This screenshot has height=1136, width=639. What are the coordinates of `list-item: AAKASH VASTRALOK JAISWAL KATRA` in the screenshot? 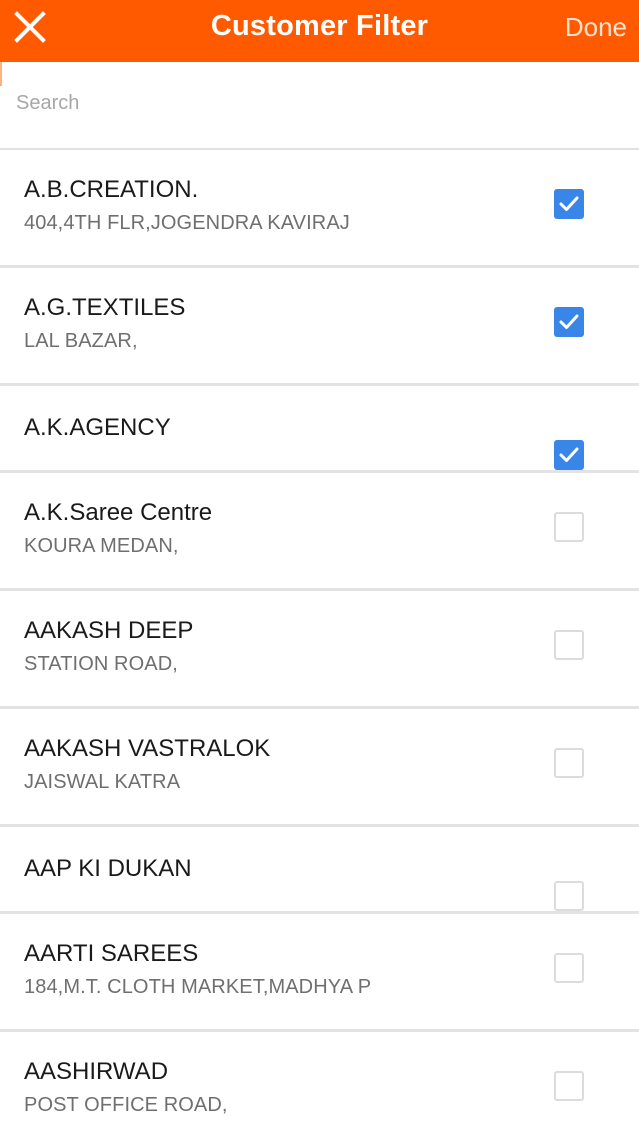 It's located at (319, 768).